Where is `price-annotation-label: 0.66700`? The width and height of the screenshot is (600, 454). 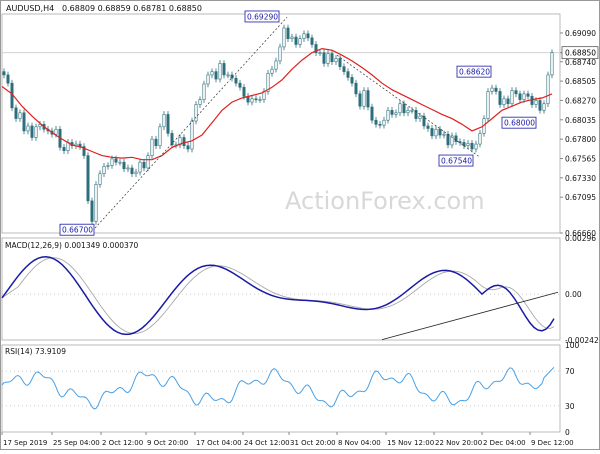
price-annotation-label: 0.66700 is located at coordinates (77, 230).